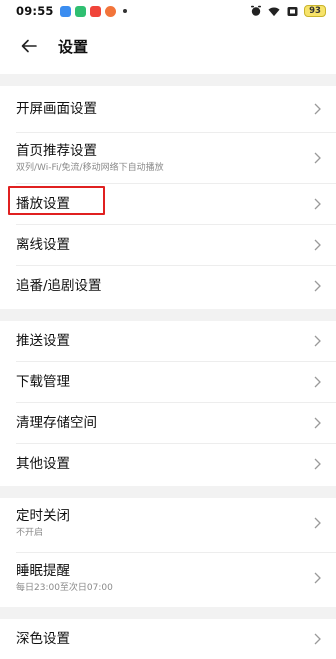 The height and width of the screenshot is (659, 336). I want to click on settings-item-downloads: 下载管理, so click(168, 382).